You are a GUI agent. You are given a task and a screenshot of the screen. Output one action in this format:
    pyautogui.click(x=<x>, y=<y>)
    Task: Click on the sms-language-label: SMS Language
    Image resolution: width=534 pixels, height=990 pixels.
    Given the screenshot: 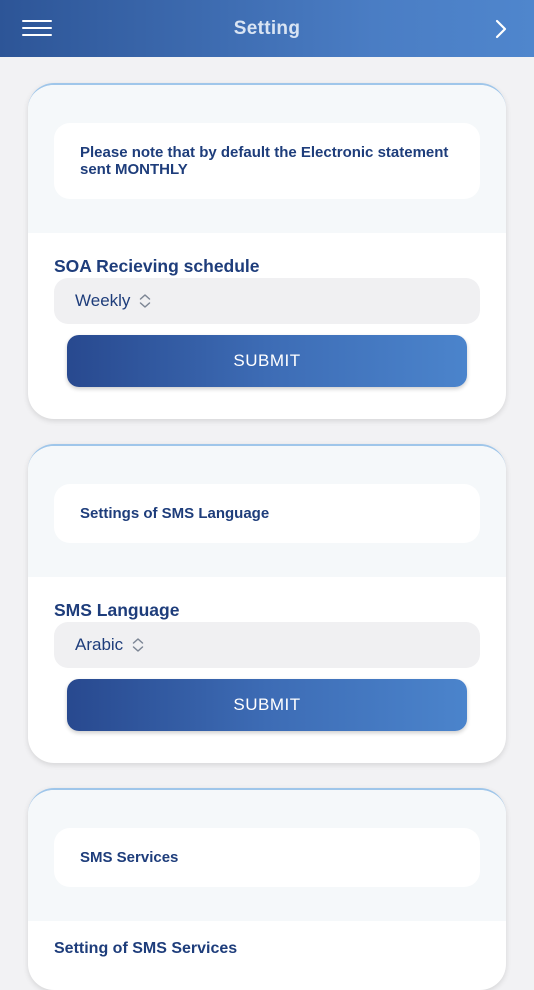 What is the action you would take?
    pyautogui.click(x=117, y=610)
    